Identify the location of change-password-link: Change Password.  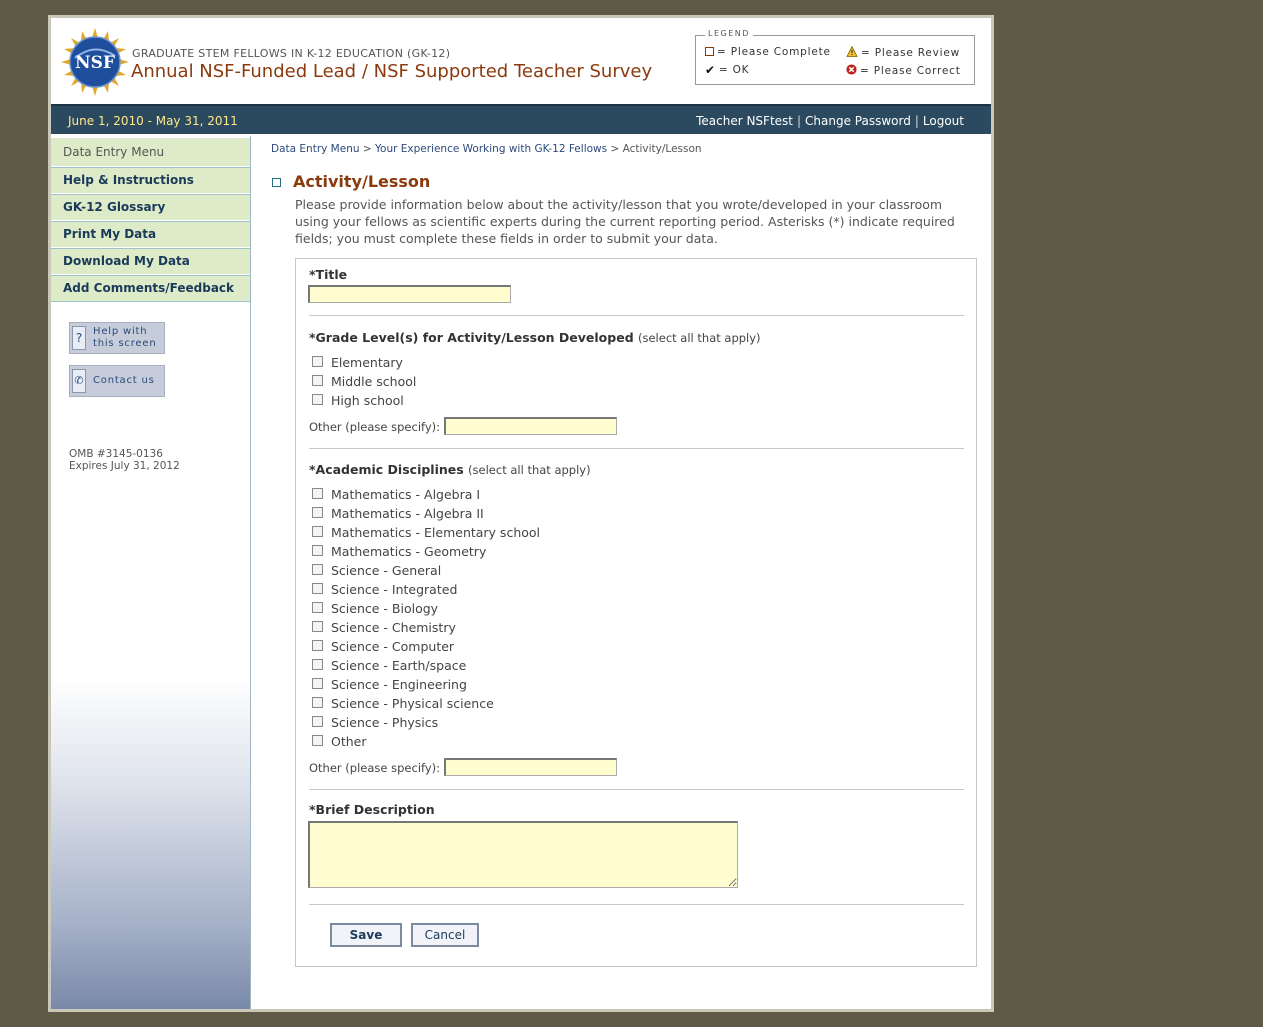
(858, 121).